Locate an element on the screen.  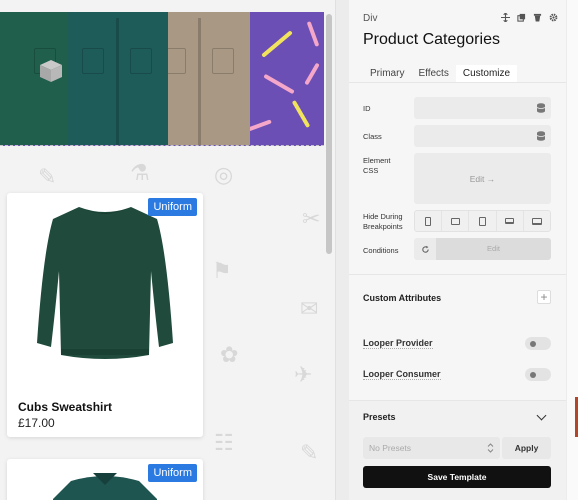
element-css-editor: Edit → is located at coordinates (482, 178).